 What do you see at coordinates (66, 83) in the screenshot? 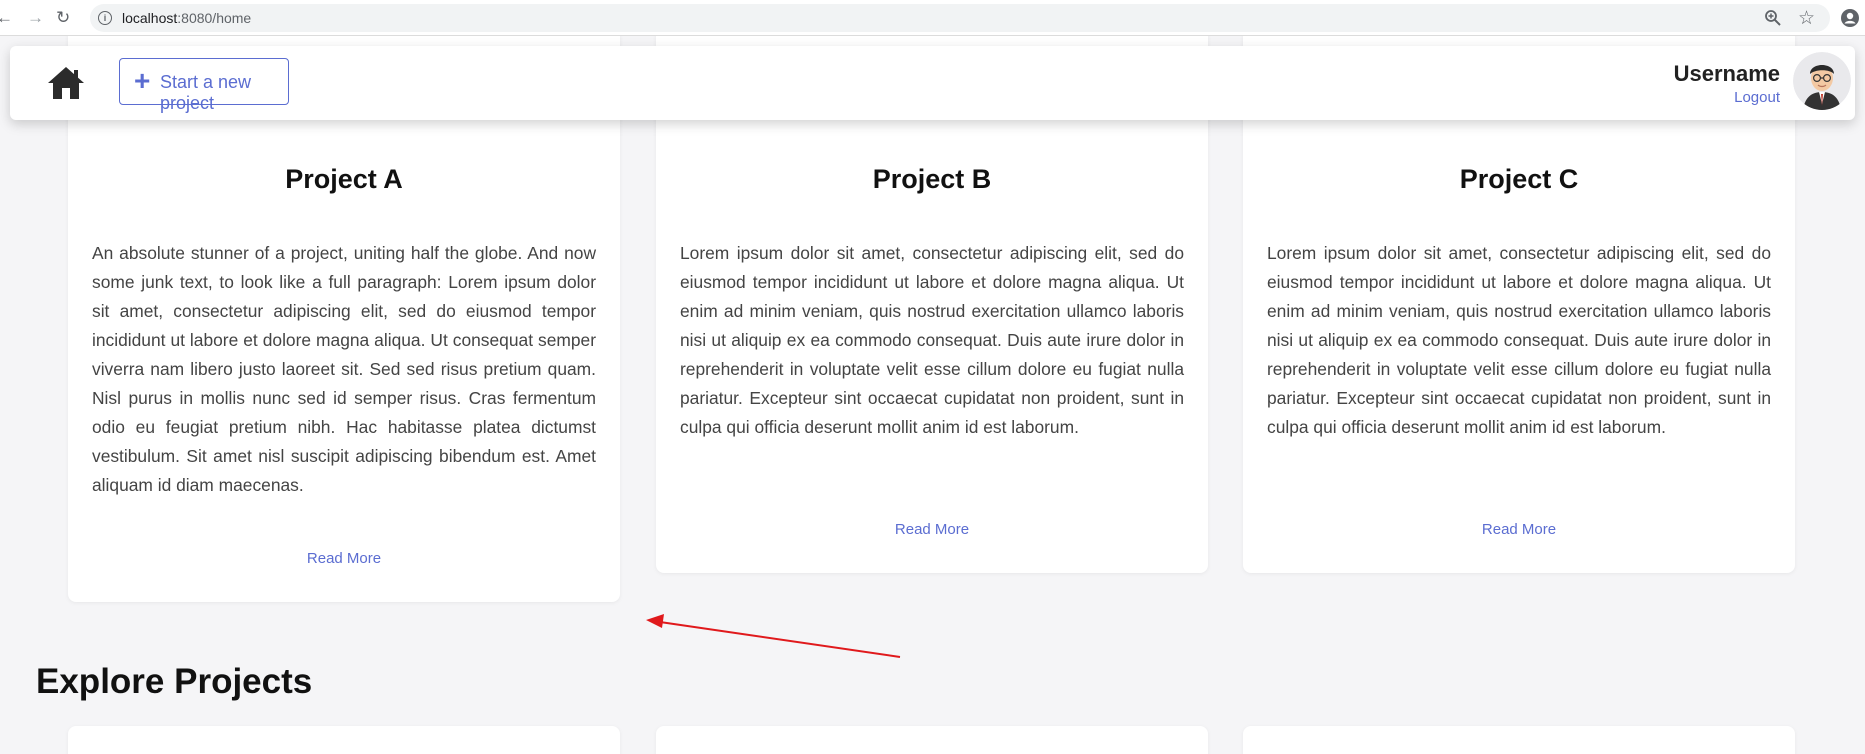
I see `home-icon` at bounding box center [66, 83].